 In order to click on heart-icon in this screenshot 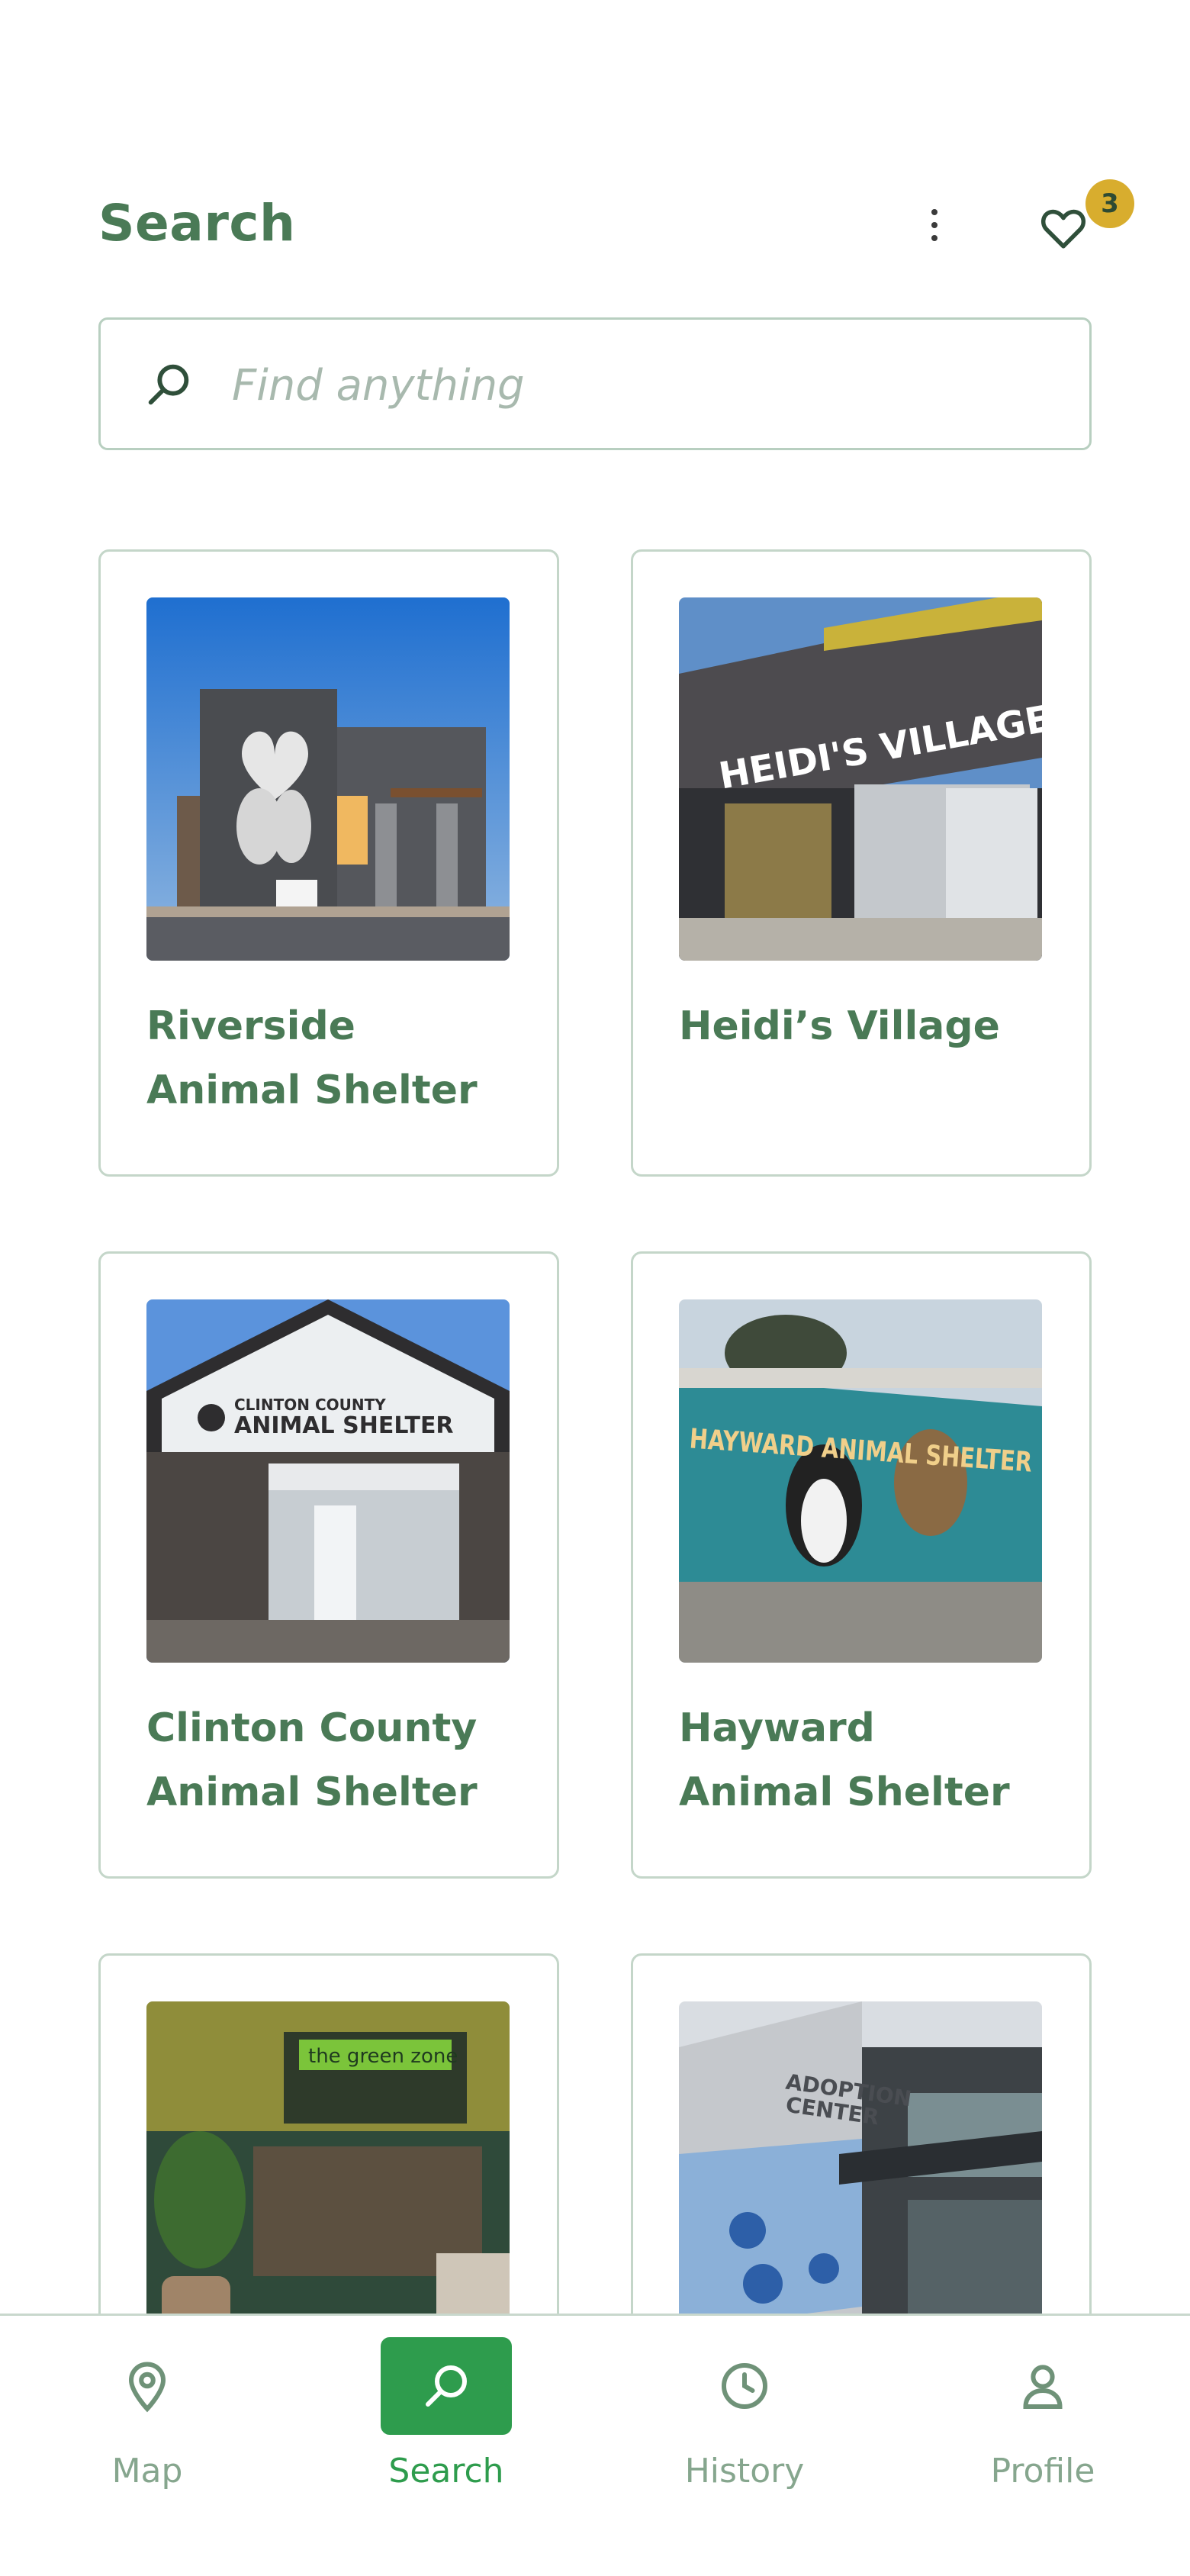, I will do `click(1063, 229)`.